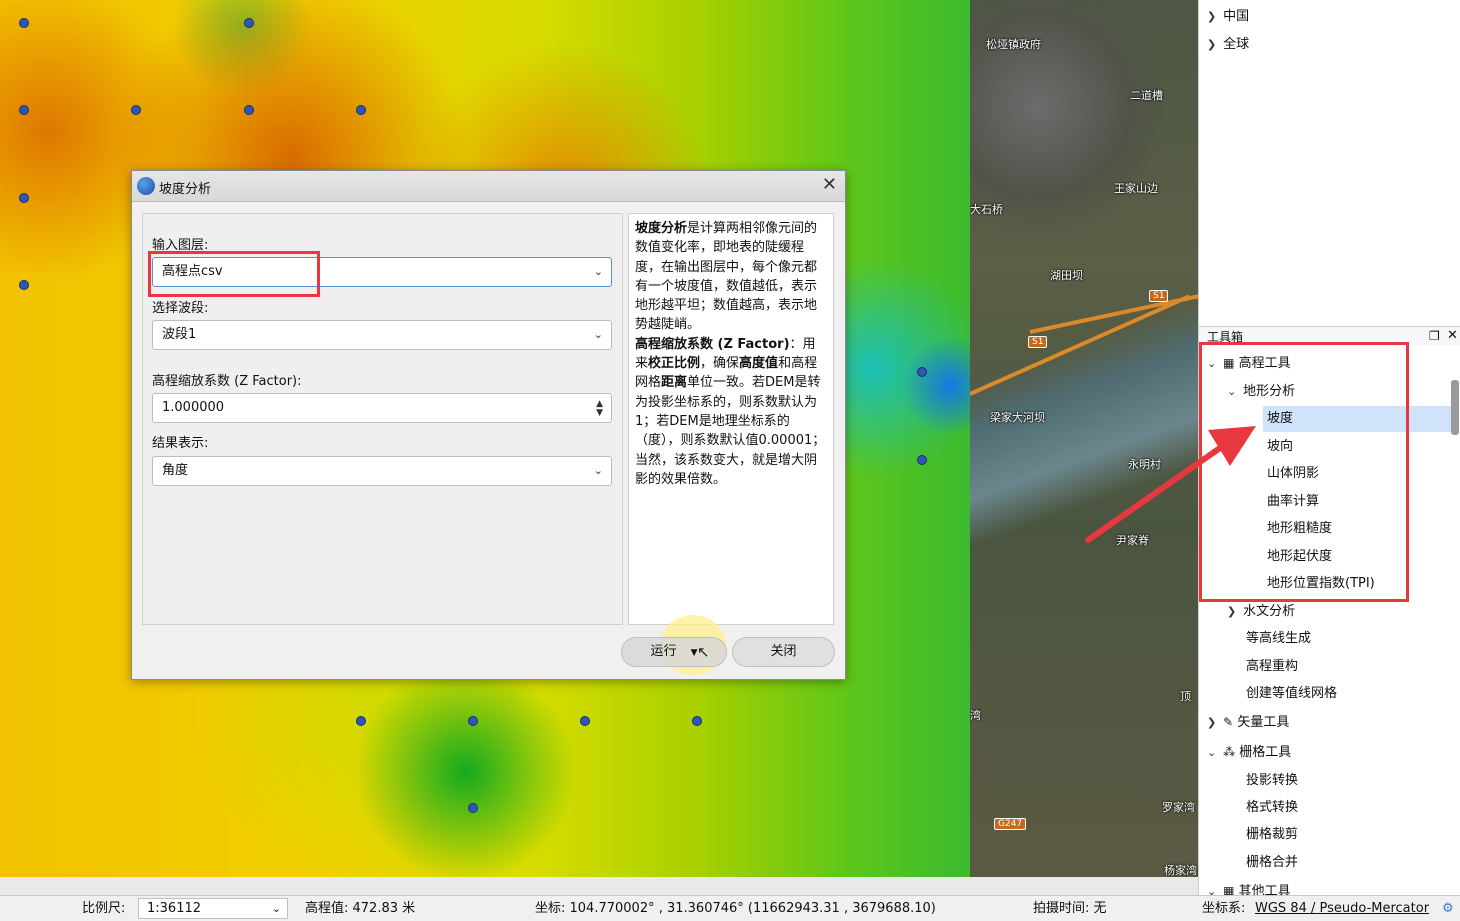 This screenshot has height=921, width=1460. I want to click on map-label: 顶, so click(1185, 696).